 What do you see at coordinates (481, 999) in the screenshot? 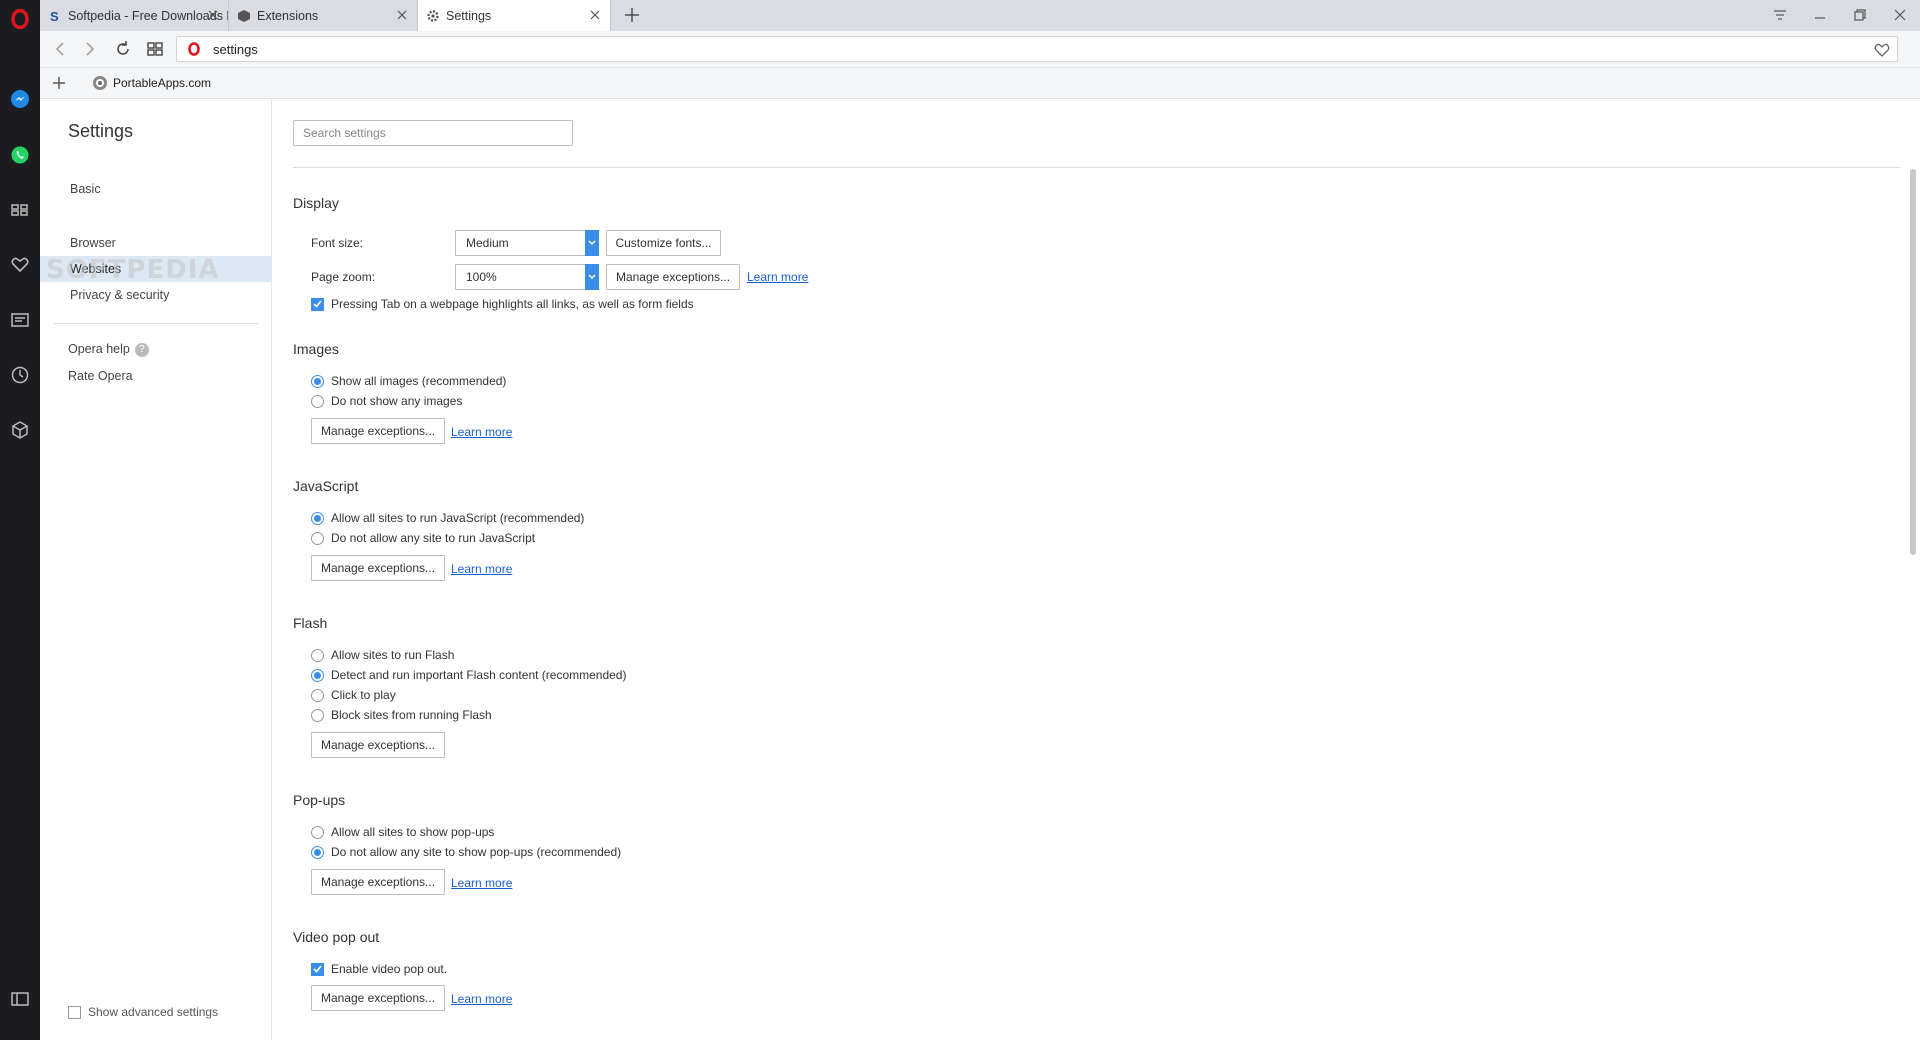
I see `video-learn-more-link: Learn more` at bounding box center [481, 999].